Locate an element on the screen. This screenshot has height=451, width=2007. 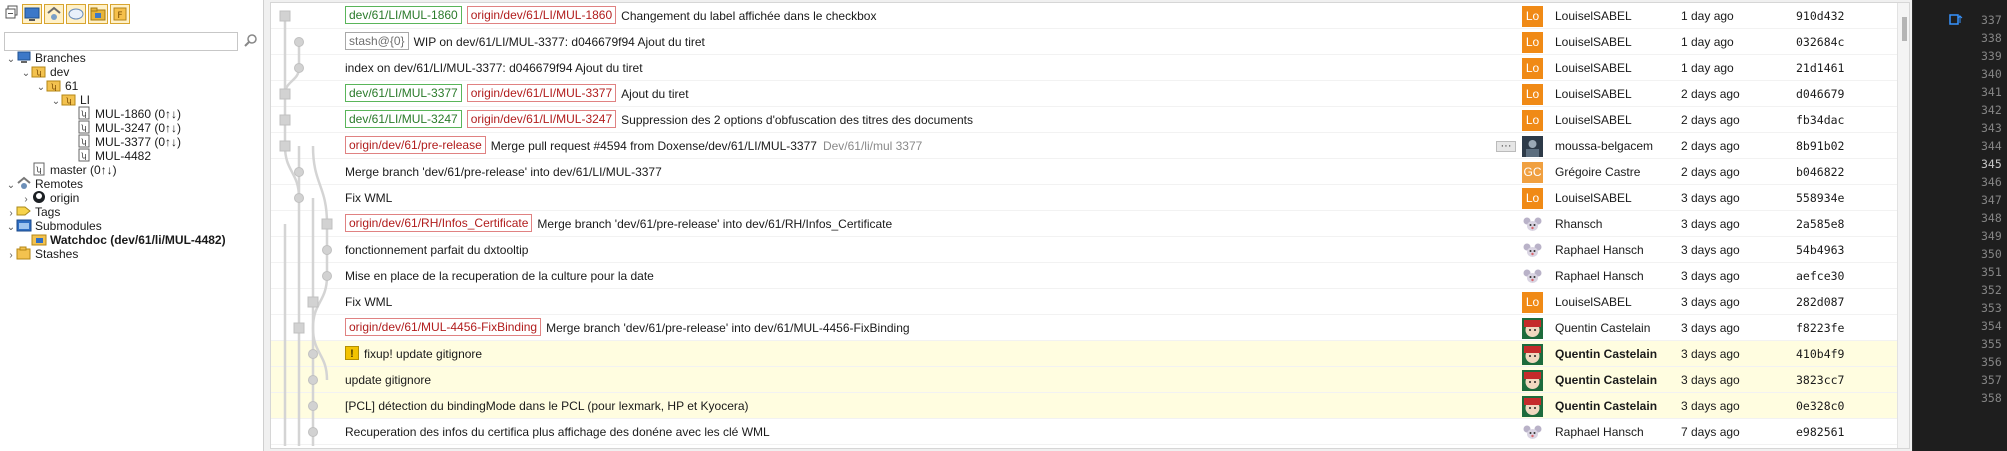
vertical-scrollbar is located at coordinates (1903, 225).